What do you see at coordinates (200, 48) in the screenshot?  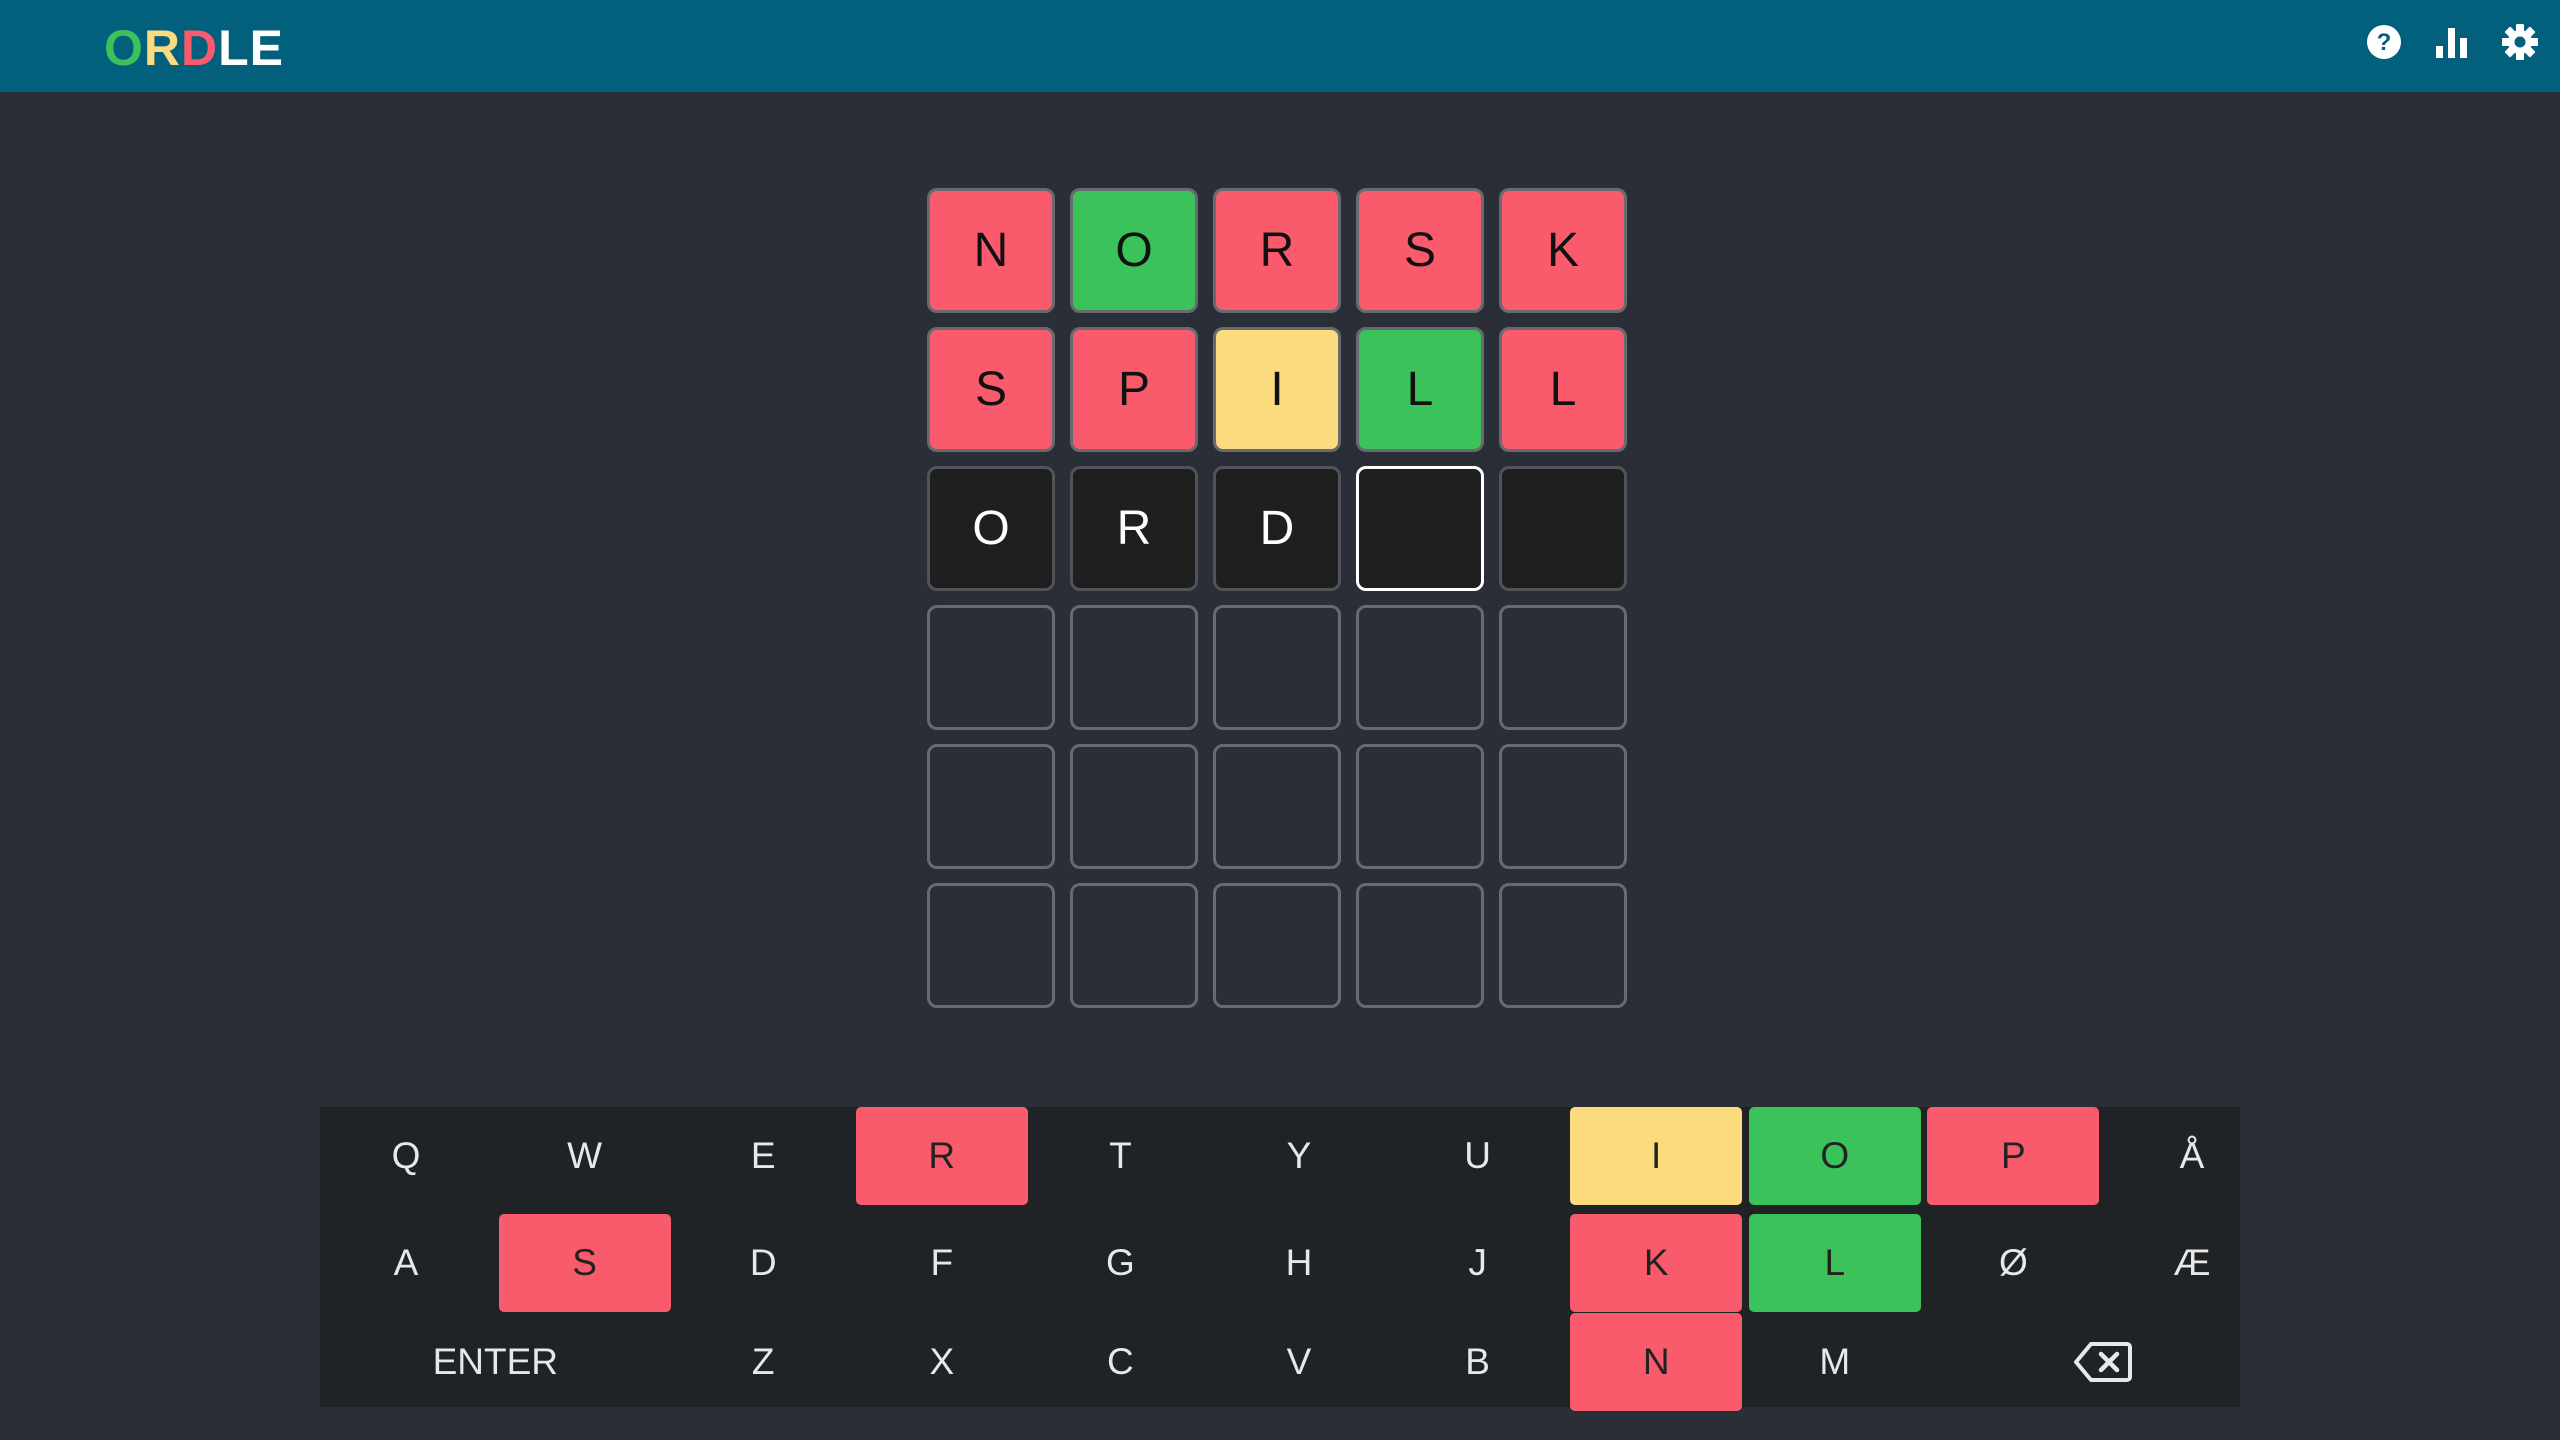 I see `logo-letter: D` at bounding box center [200, 48].